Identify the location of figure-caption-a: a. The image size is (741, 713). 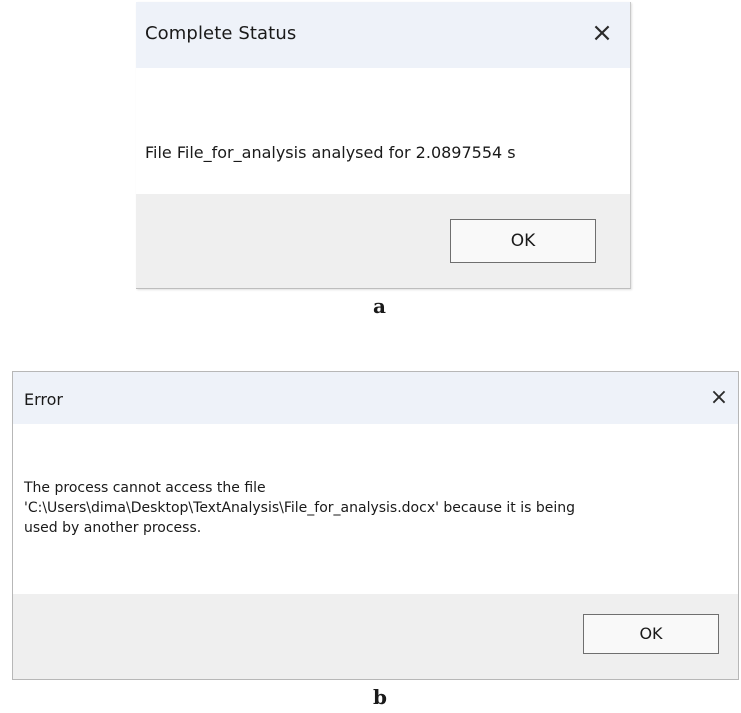
(379, 306).